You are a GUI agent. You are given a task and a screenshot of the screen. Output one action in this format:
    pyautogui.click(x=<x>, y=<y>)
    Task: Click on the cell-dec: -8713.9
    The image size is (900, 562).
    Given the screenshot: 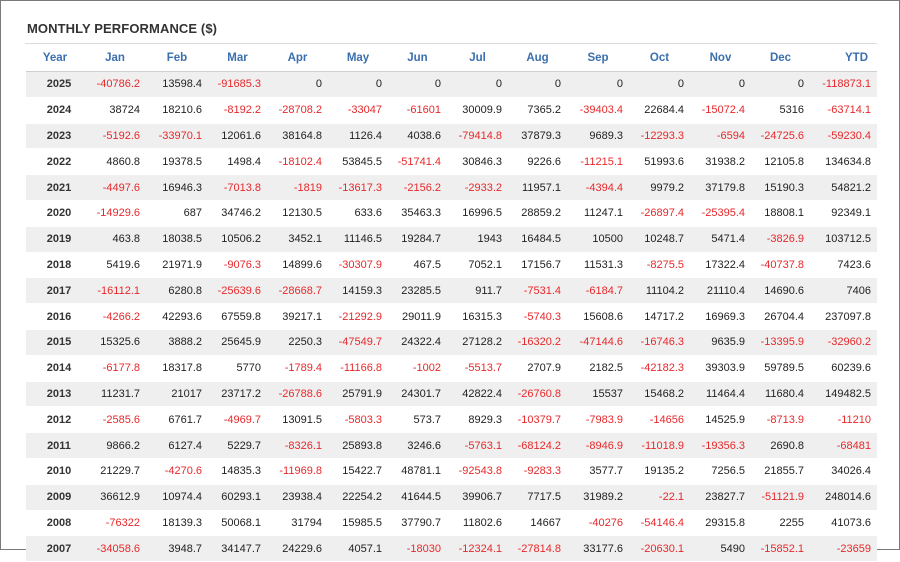 What is the action you would take?
    pyautogui.click(x=780, y=420)
    